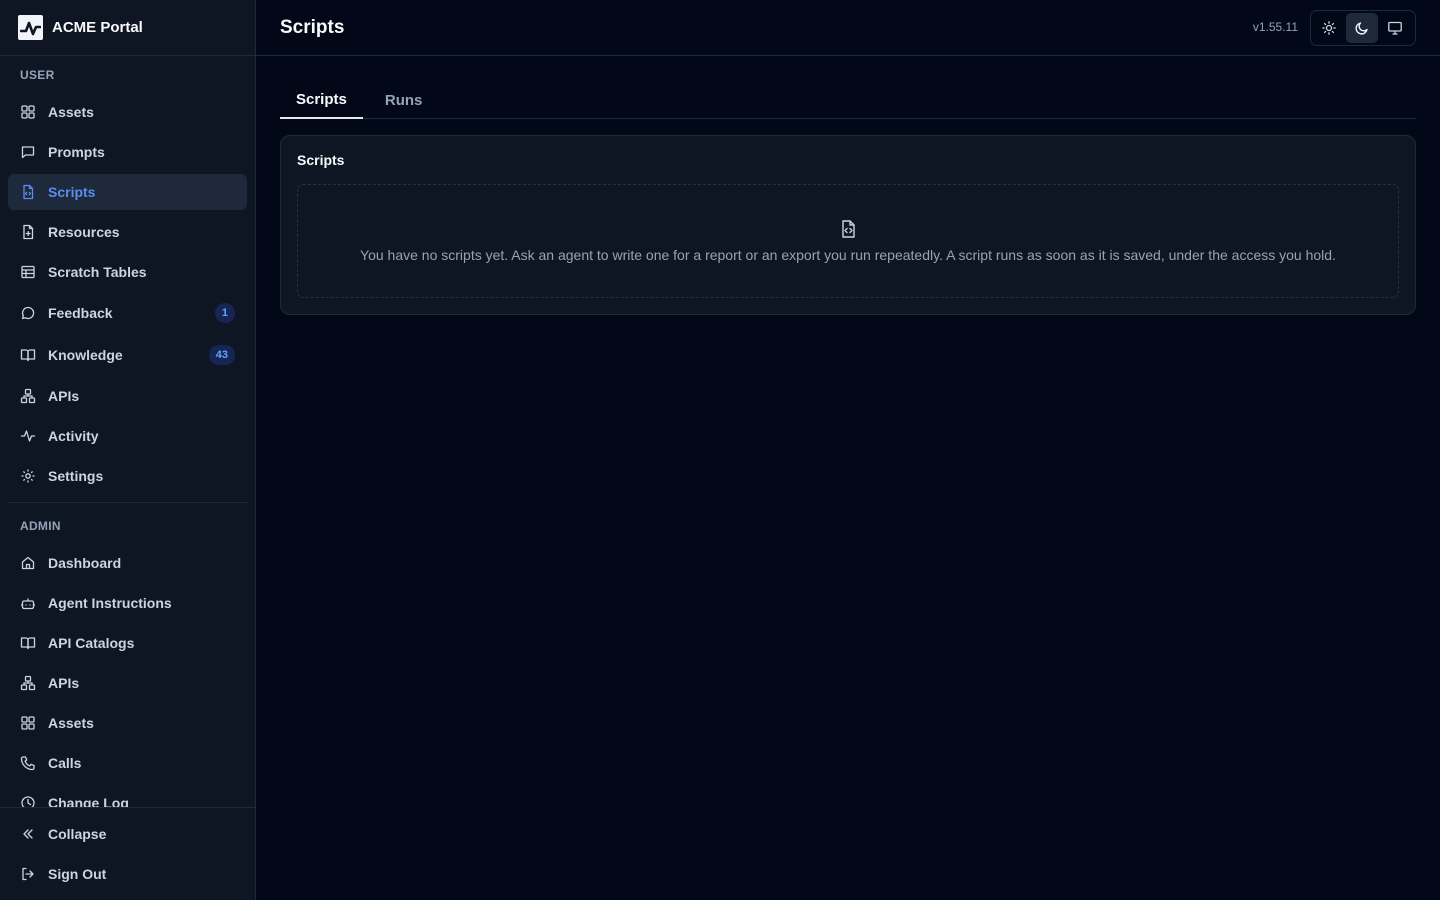 Image resolution: width=1440 pixels, height=900 pixels. What do you see at coordinates (85, 563) in the screenshot?
I see `sidebar-item-label: Dashboard` at bounding box center [85, 563].